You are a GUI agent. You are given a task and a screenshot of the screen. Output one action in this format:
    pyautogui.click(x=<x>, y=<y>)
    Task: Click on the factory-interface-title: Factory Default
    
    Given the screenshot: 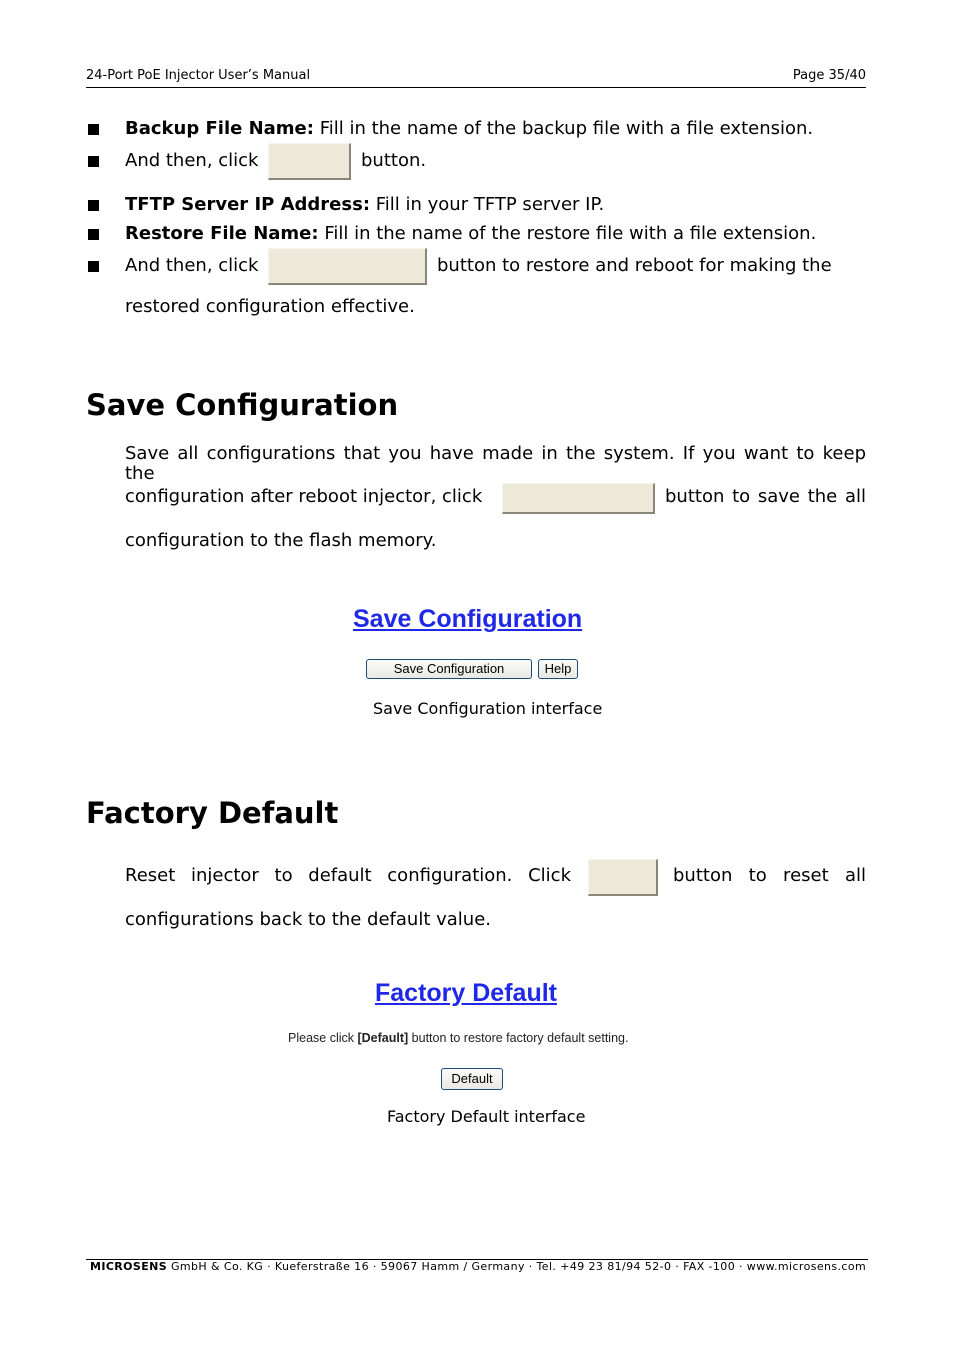 What is the action you would take?
    pyautogui.click(x=466, y=993)
    